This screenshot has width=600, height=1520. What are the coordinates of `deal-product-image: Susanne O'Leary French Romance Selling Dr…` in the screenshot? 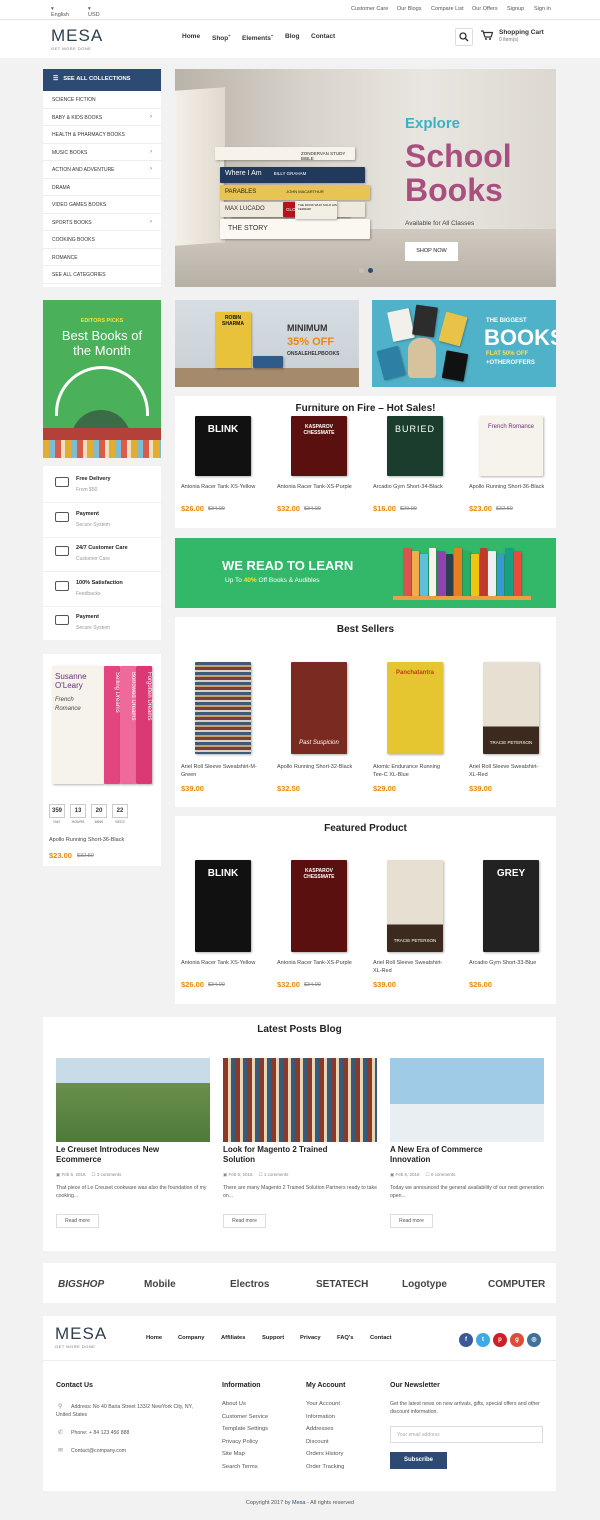 It's located at (102, 726).